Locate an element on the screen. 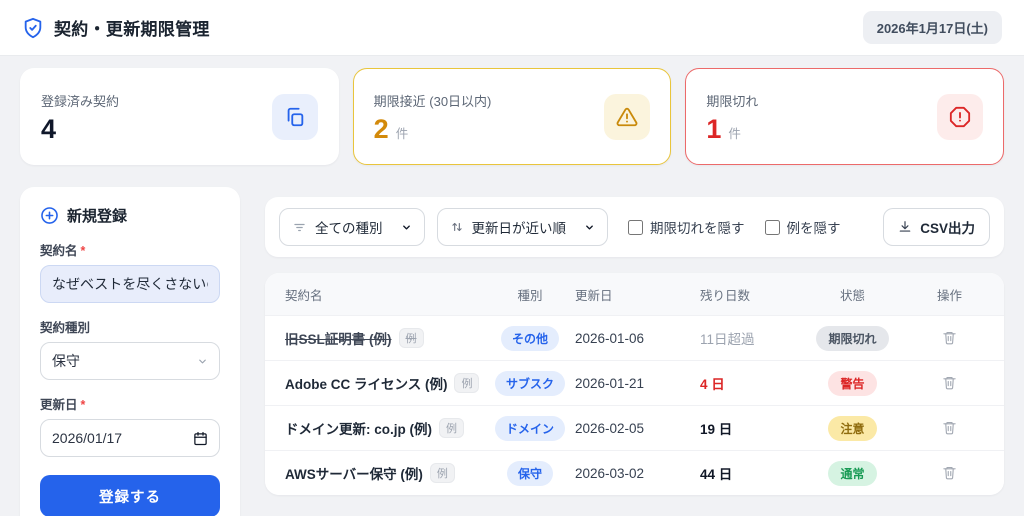  contract-type-select: 保守 is located at coordinates (130, 361).